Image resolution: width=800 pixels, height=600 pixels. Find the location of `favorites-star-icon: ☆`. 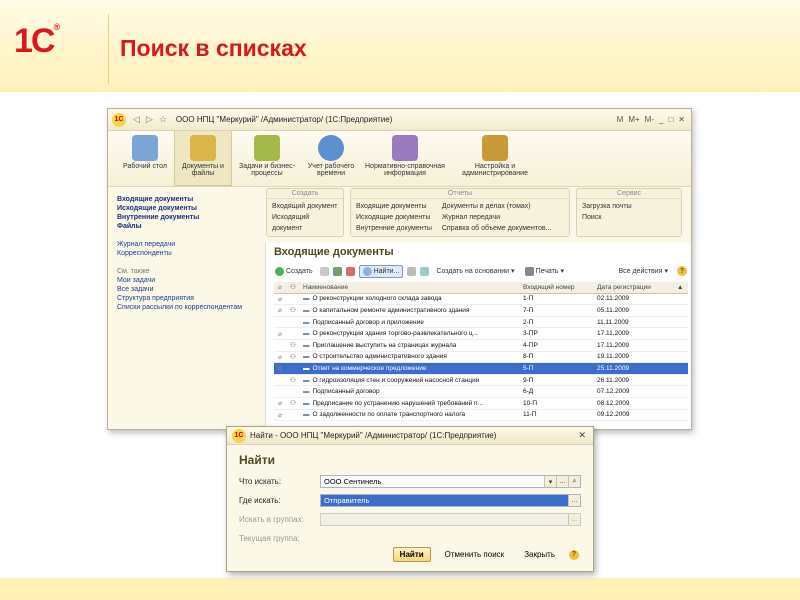

favorites-star-icon: ☆ is located at coordinates (163, 119).